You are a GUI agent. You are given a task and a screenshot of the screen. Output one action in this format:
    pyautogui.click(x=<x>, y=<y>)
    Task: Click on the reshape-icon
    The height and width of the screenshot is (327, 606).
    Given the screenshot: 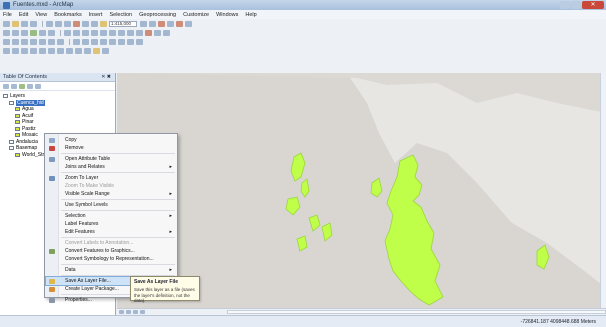 What is the action you would take?
    pyautogui.click(x=85, y=41)
    